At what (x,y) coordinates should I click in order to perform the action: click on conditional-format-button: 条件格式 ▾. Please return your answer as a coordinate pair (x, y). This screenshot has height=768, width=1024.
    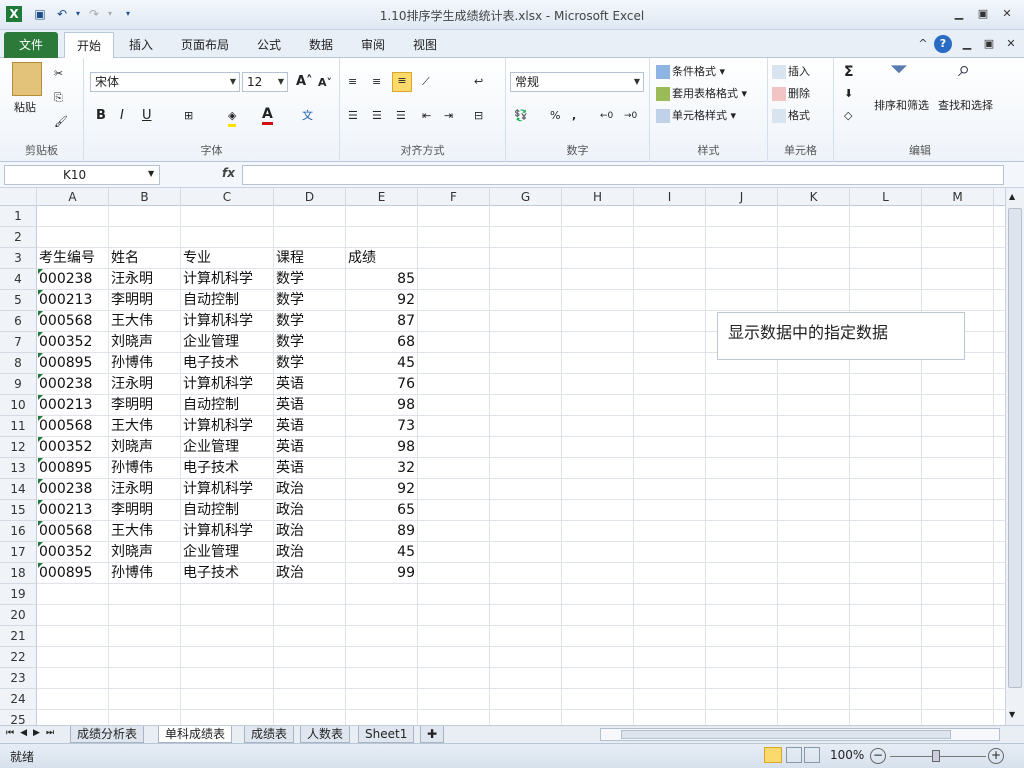
    Looking at the image, I should click on (690, 72).